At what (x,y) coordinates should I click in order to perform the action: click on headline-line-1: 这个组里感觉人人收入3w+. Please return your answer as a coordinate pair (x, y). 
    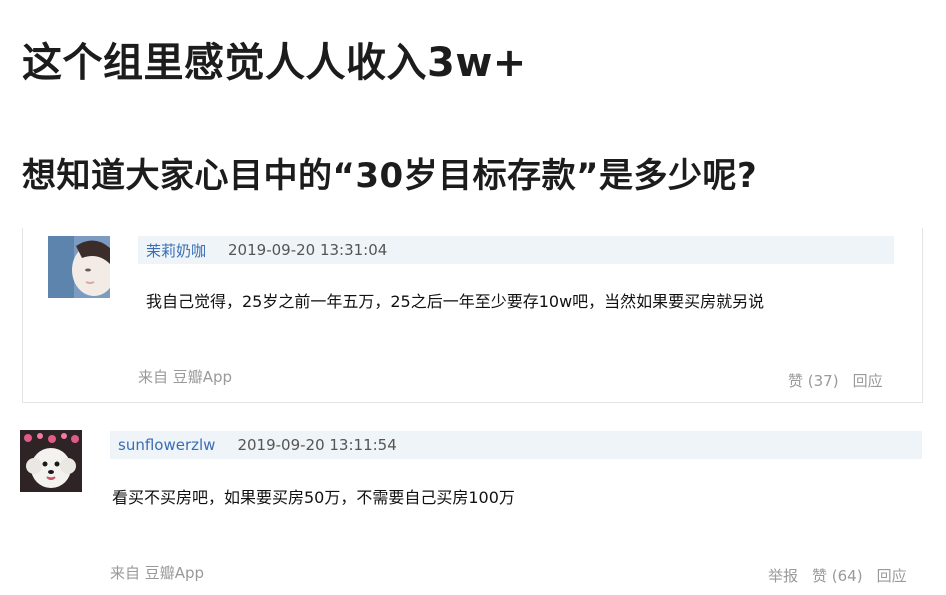
    Looking at the image, I should click on (274, 63).